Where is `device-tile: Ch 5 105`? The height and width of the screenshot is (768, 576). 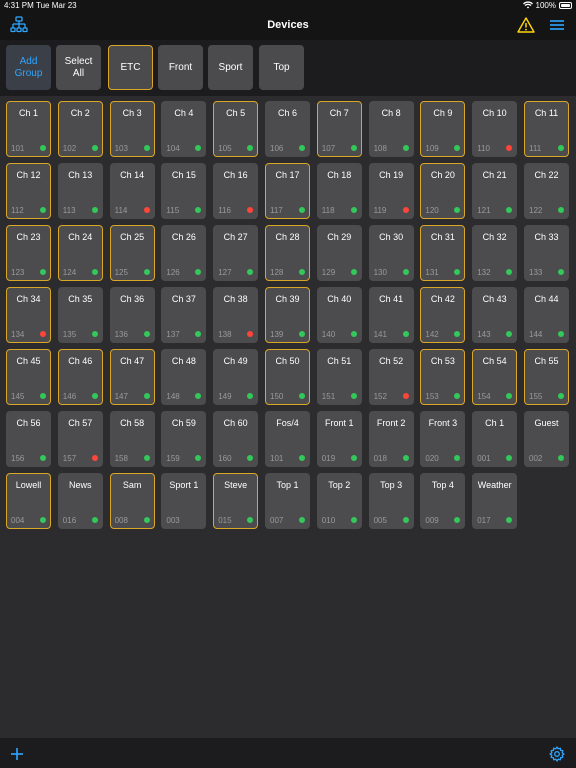
device-tile: Ch 5 105 is located at coordinates (236, 129).